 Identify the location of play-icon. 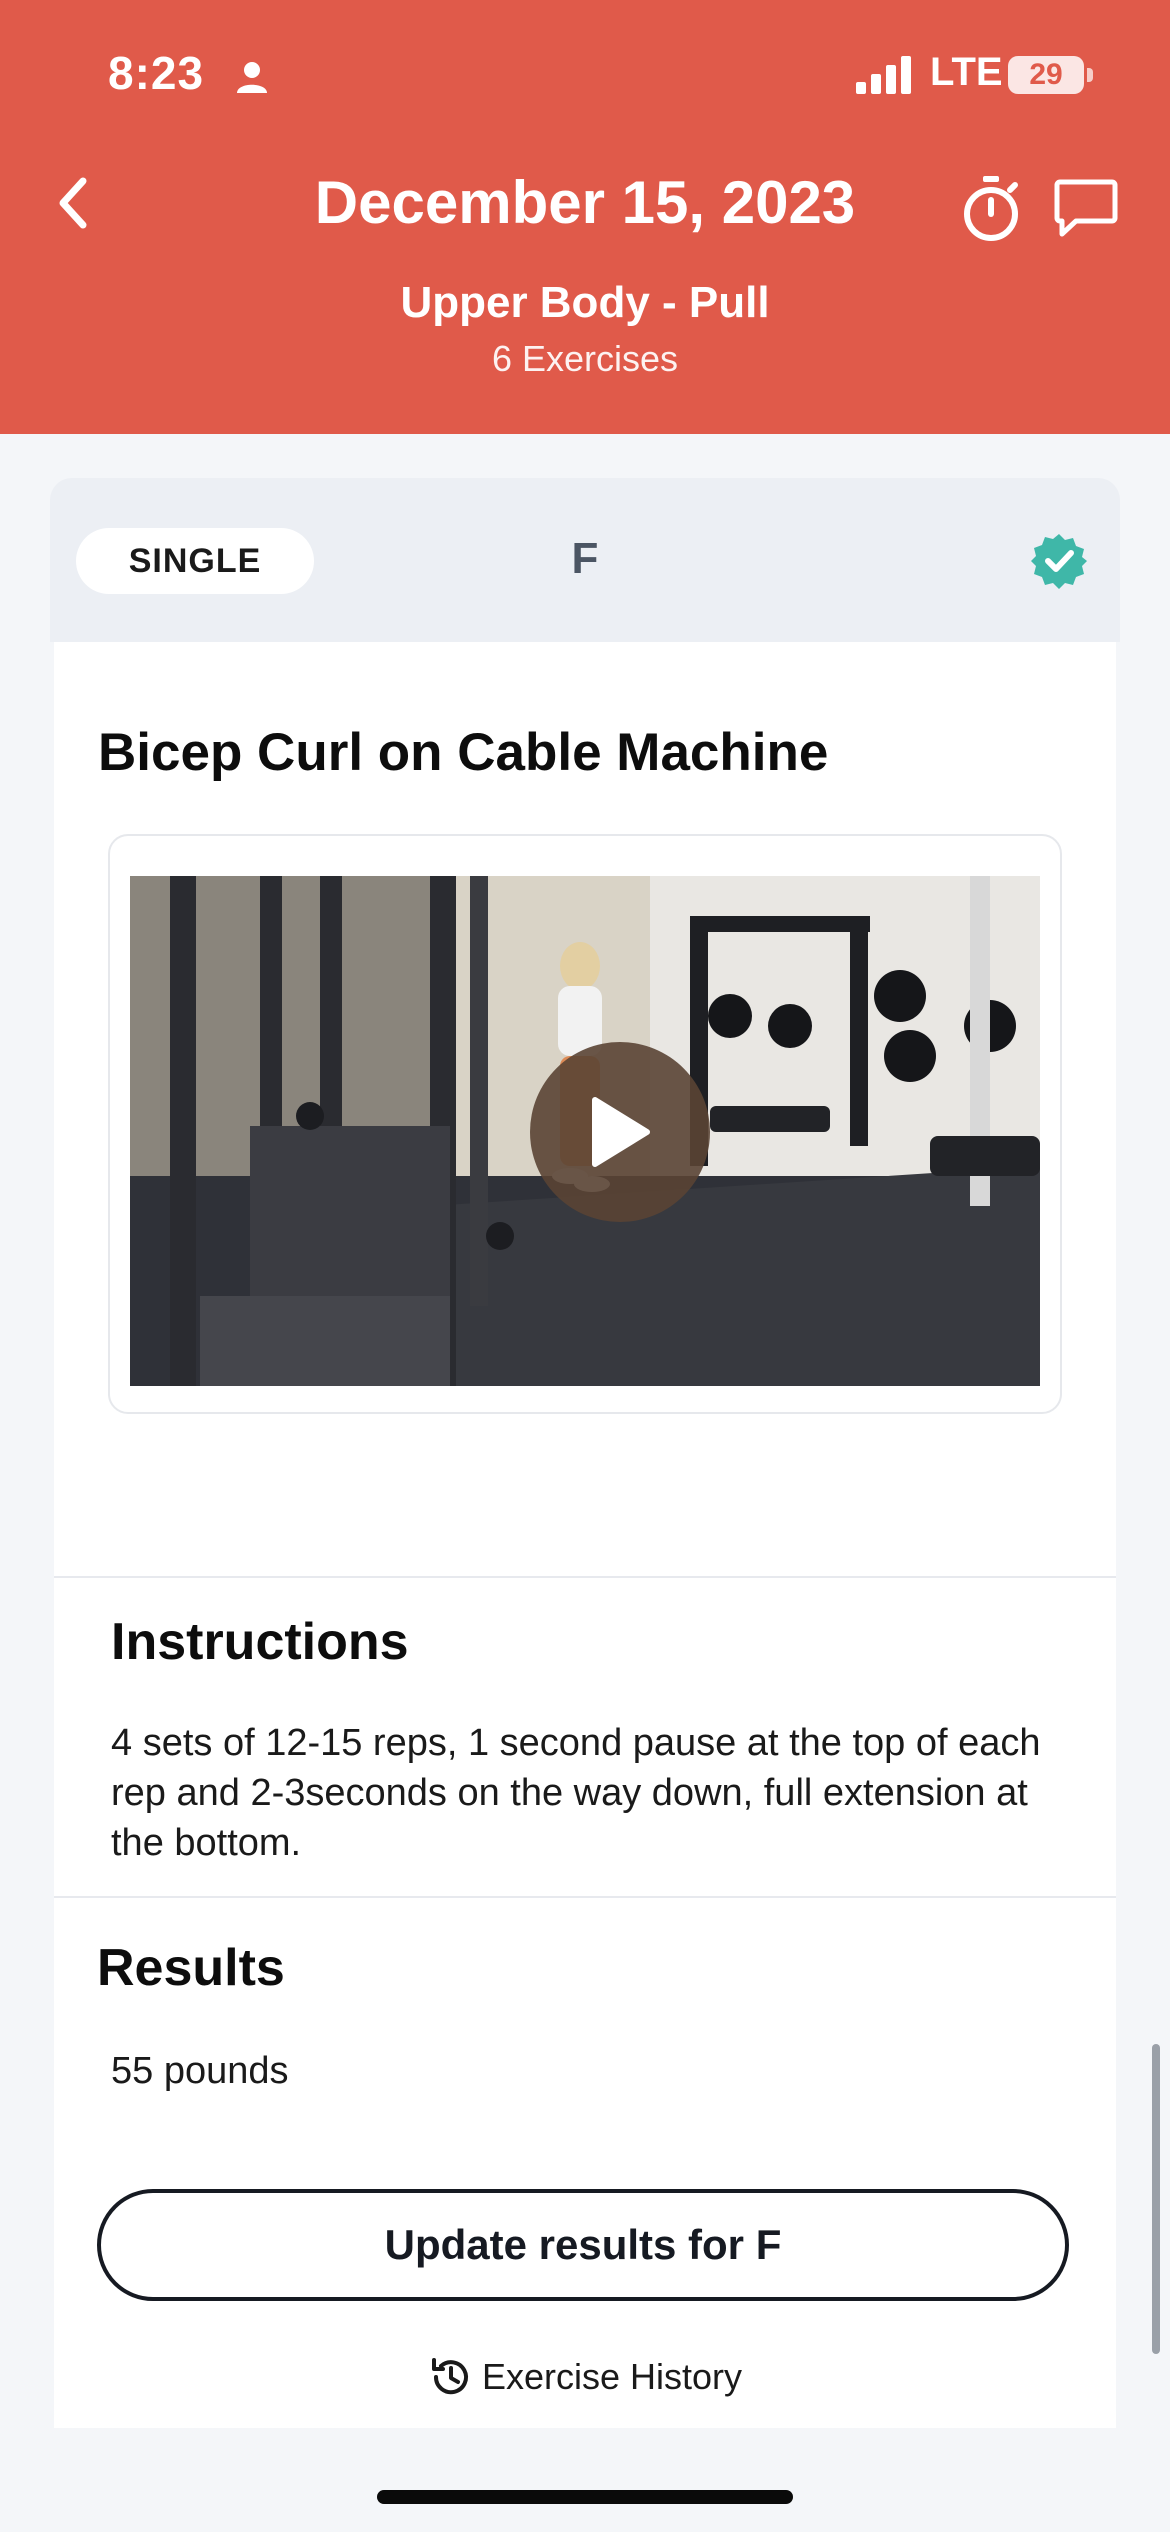
(621, 1132).